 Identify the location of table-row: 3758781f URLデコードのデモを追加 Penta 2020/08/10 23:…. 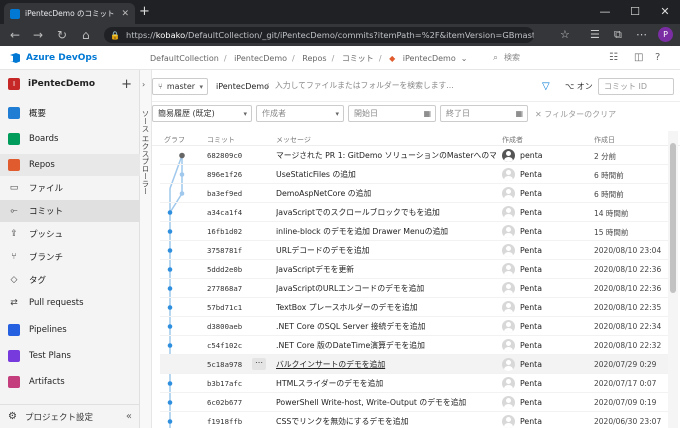
(414, 250).